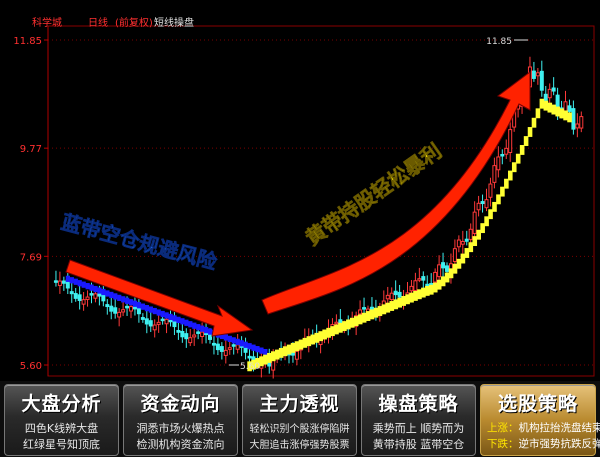 Image resolution: width=600 pixels, height=457 pixels. What do you see at coordinates (418, 428) in the screenshot?
I see `panel-line: 乘势而上 顺势而为` at bounding box center [418, 428].